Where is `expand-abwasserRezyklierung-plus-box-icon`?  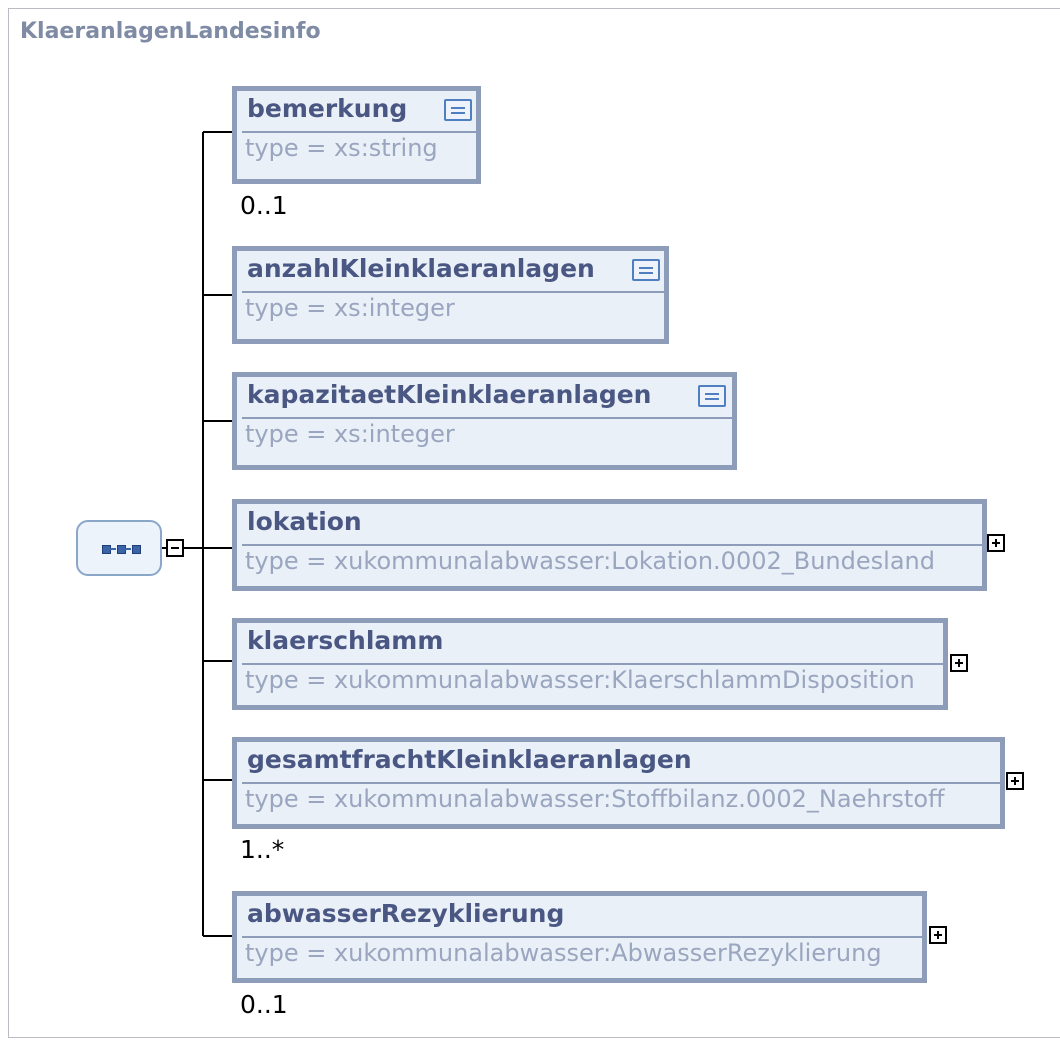 expand-abwasserRezyklierung-plus-box-icon is located at coordinates (938, 935).